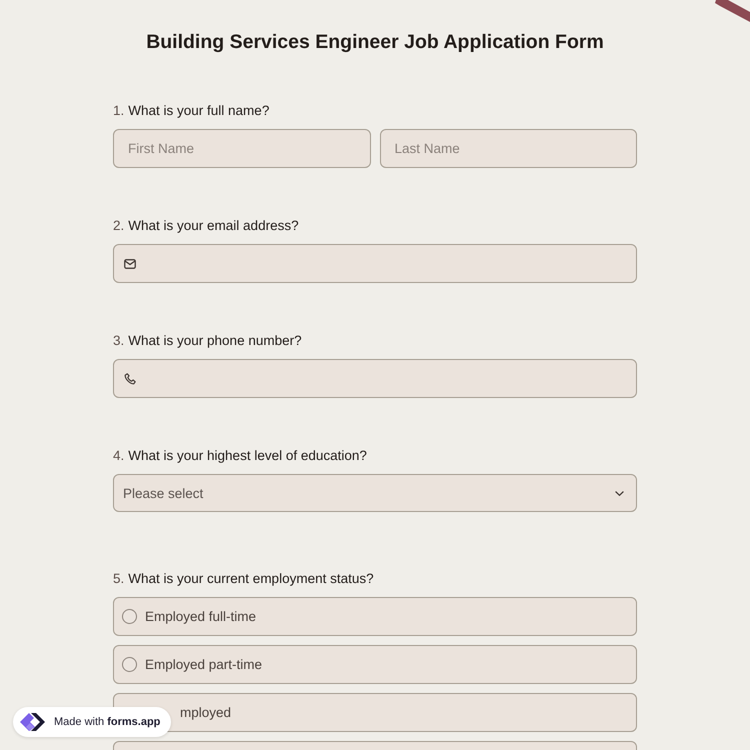 The image size is (750, 750). I want to click on question-number: 4., so click(118, 455).